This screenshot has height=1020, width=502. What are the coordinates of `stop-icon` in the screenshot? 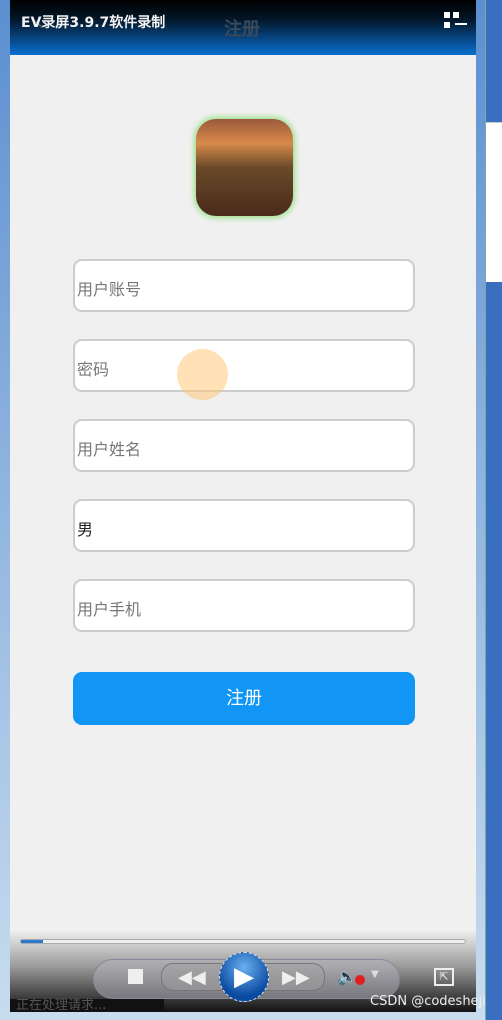 It's located at (135, 976).